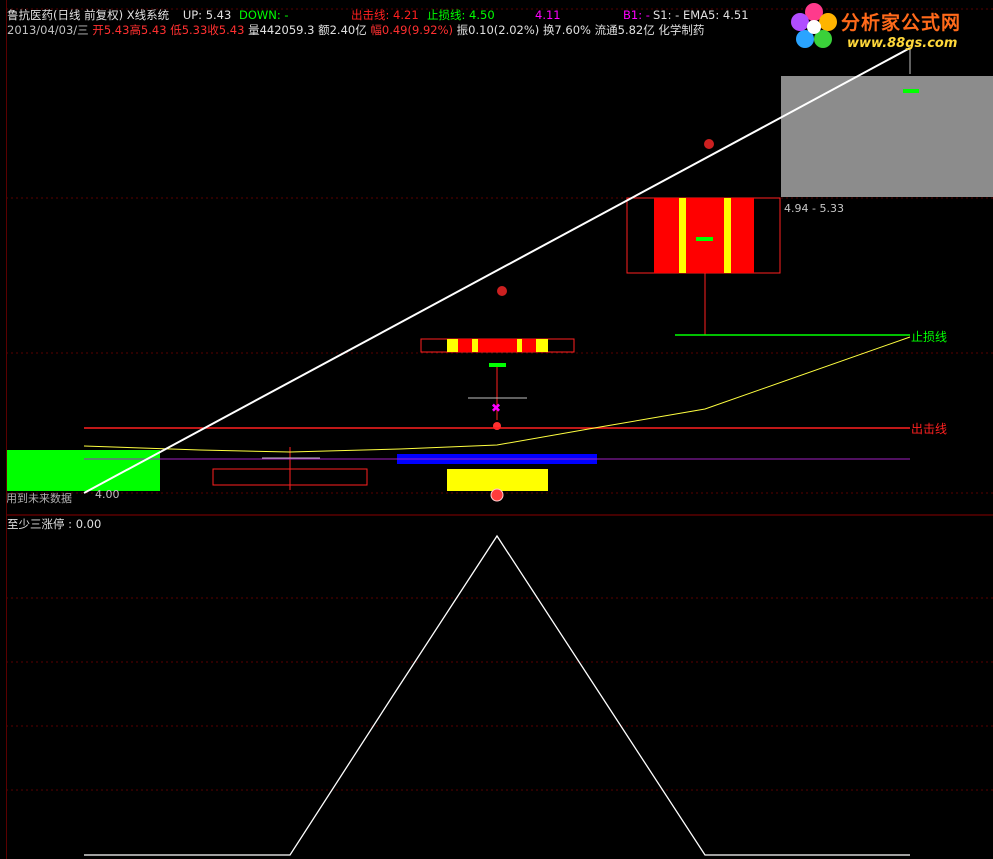 The height and width of the screenshot is (859, 993). I want to click on zhisun-label: 止损线: 4.50, so click(461, 15).